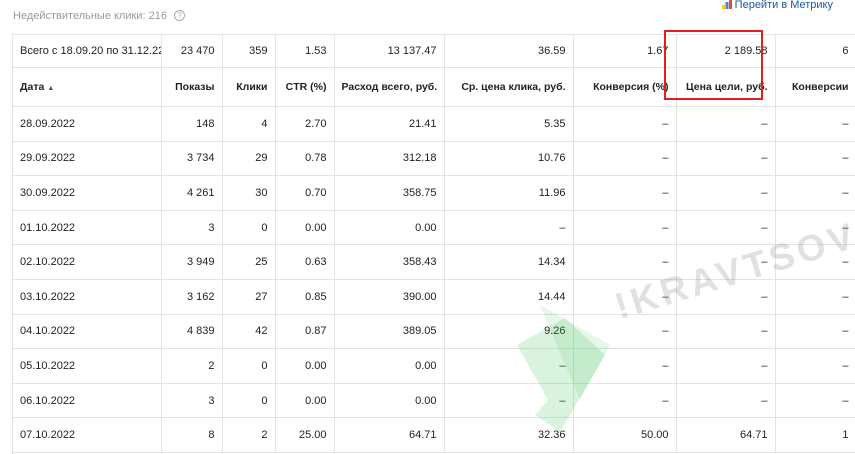 The height and width of the screenshot is (454, 855). What do you see at coordinates (249, 435) in the screenshot?
I see `cell-clicks: 2` at bounding box center [249, 435].